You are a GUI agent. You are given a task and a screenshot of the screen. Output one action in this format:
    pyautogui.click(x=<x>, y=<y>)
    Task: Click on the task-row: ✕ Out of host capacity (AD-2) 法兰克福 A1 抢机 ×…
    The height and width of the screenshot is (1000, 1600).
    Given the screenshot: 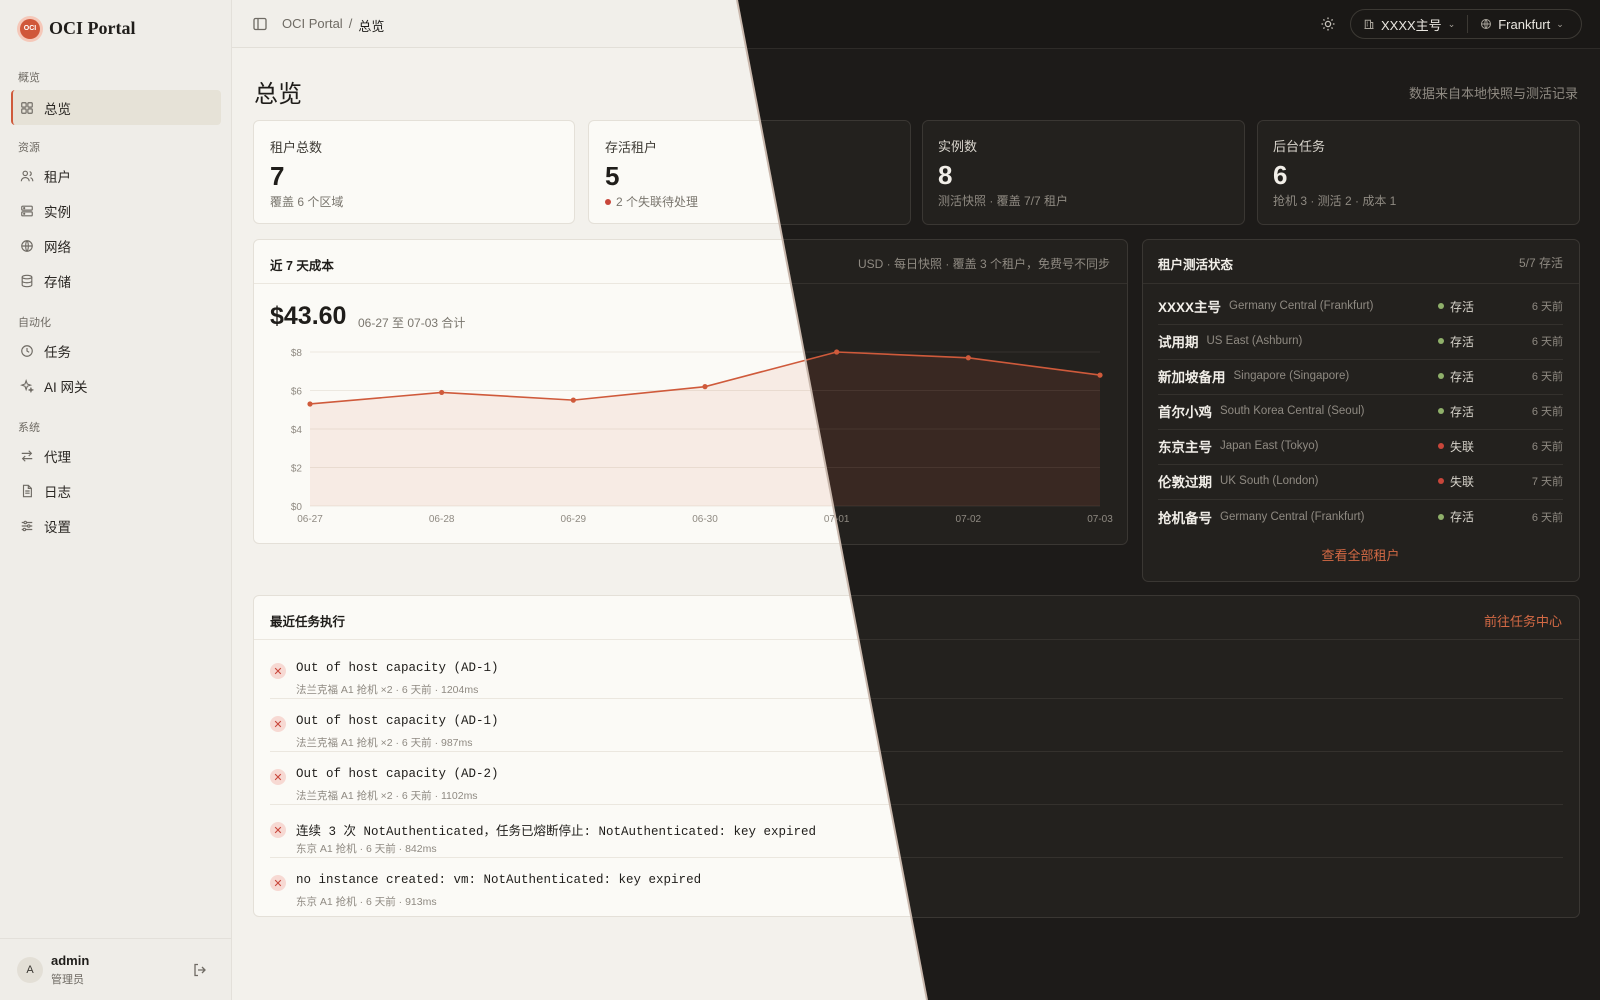 What is the action you would take?
    pyautogui.click(x=916, y=778)
    